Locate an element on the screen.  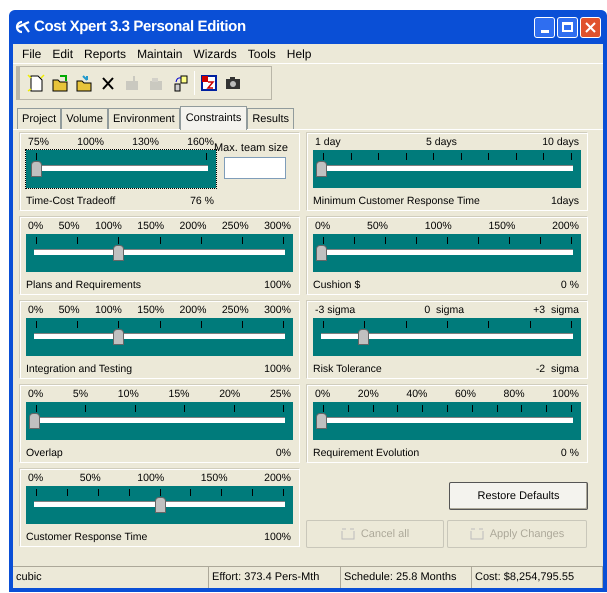
tab: Project is located at coordinates (39, 118).